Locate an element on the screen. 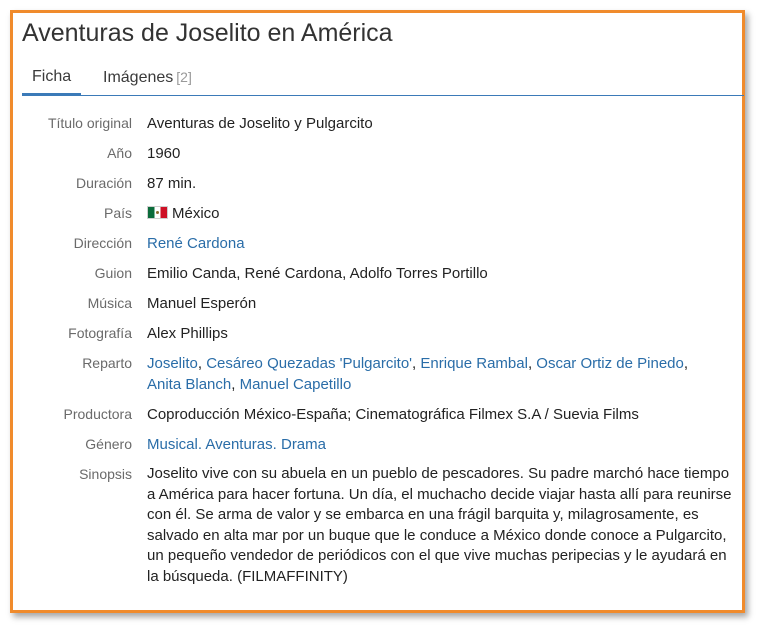  row-ano: Año 1960 is located at coordinates (378, 153).